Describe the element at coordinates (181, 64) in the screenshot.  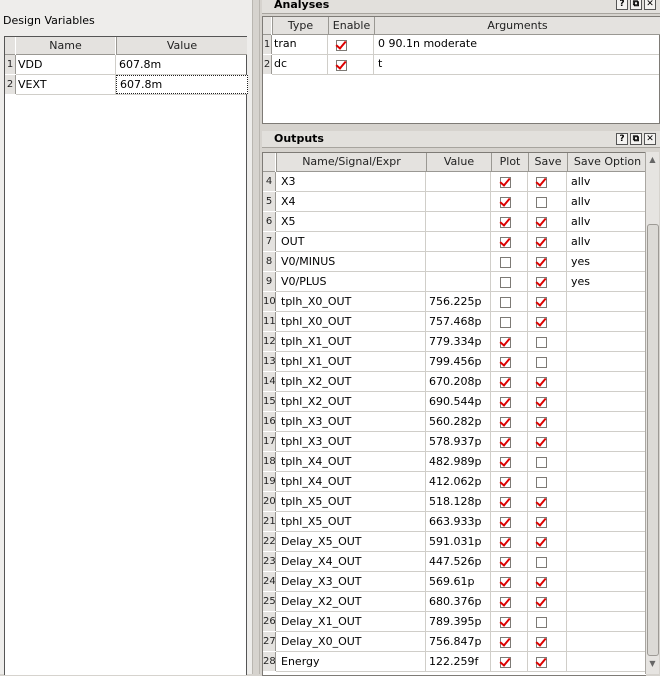
I see `dv-value-cell: 607.8m` at that location.